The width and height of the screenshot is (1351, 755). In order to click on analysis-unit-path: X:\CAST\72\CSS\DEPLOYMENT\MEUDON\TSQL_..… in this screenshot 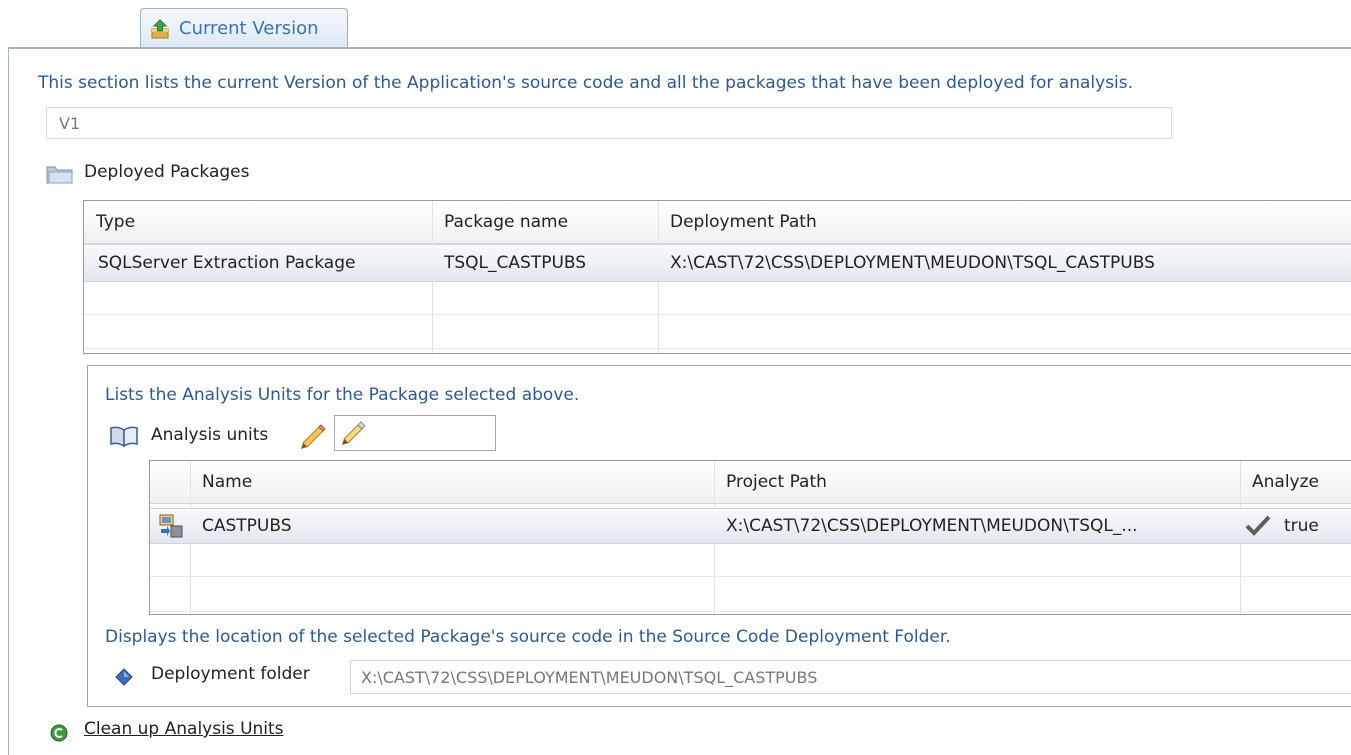, I will do `click(932, 526)`.